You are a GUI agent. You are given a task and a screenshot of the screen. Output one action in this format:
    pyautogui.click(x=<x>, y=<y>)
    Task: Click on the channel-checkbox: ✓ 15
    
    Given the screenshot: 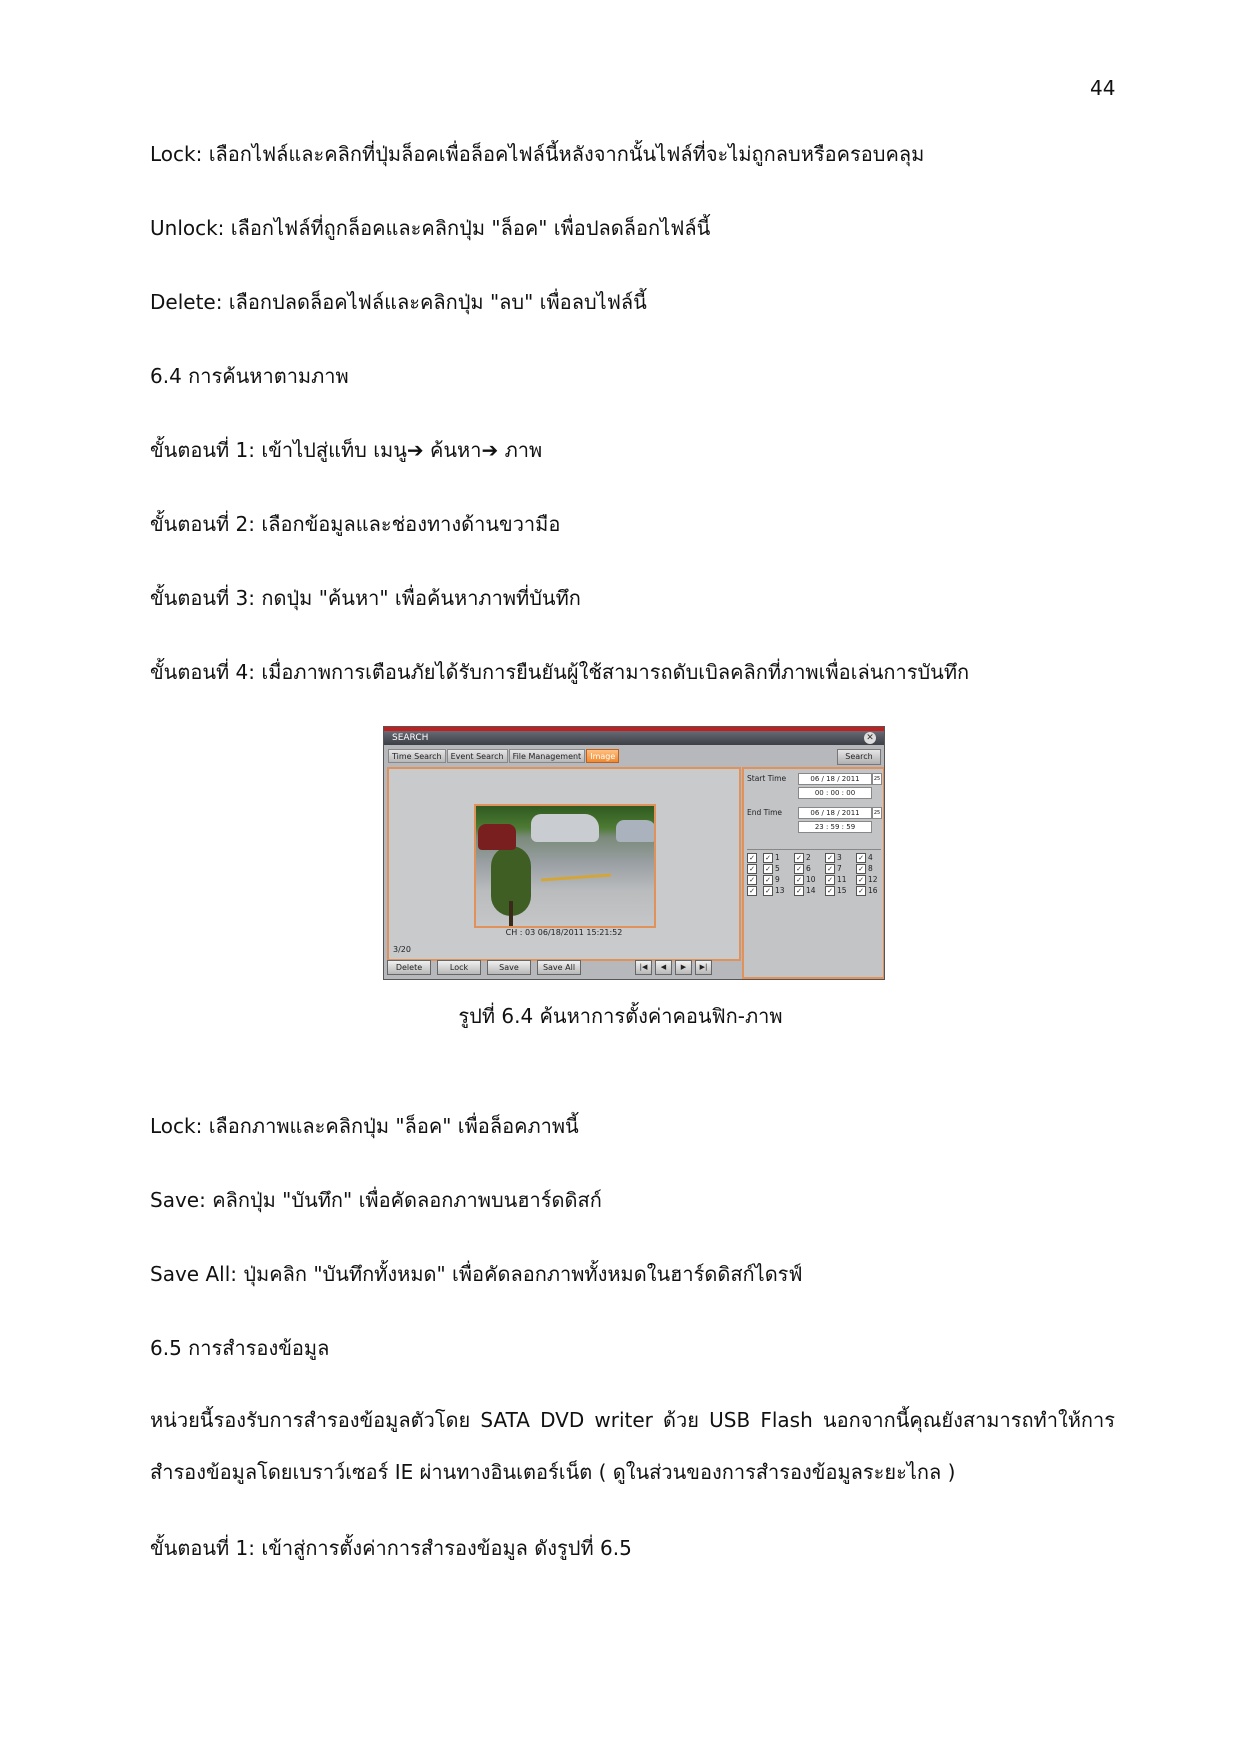 What is the action you would take?
    pyautogui.click(x=836, y=891)
    